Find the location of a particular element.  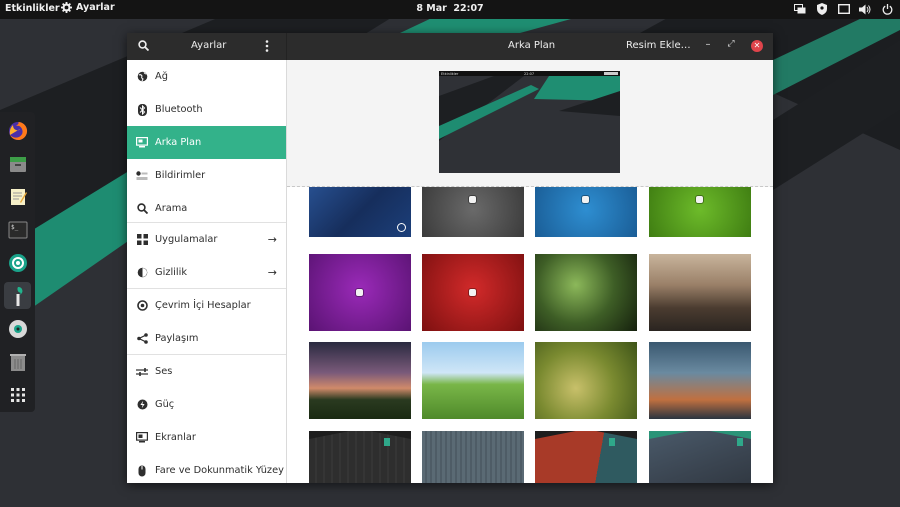

preview-top-bar: Etkinlikler 22:07 is located at coordinates (529, 73).